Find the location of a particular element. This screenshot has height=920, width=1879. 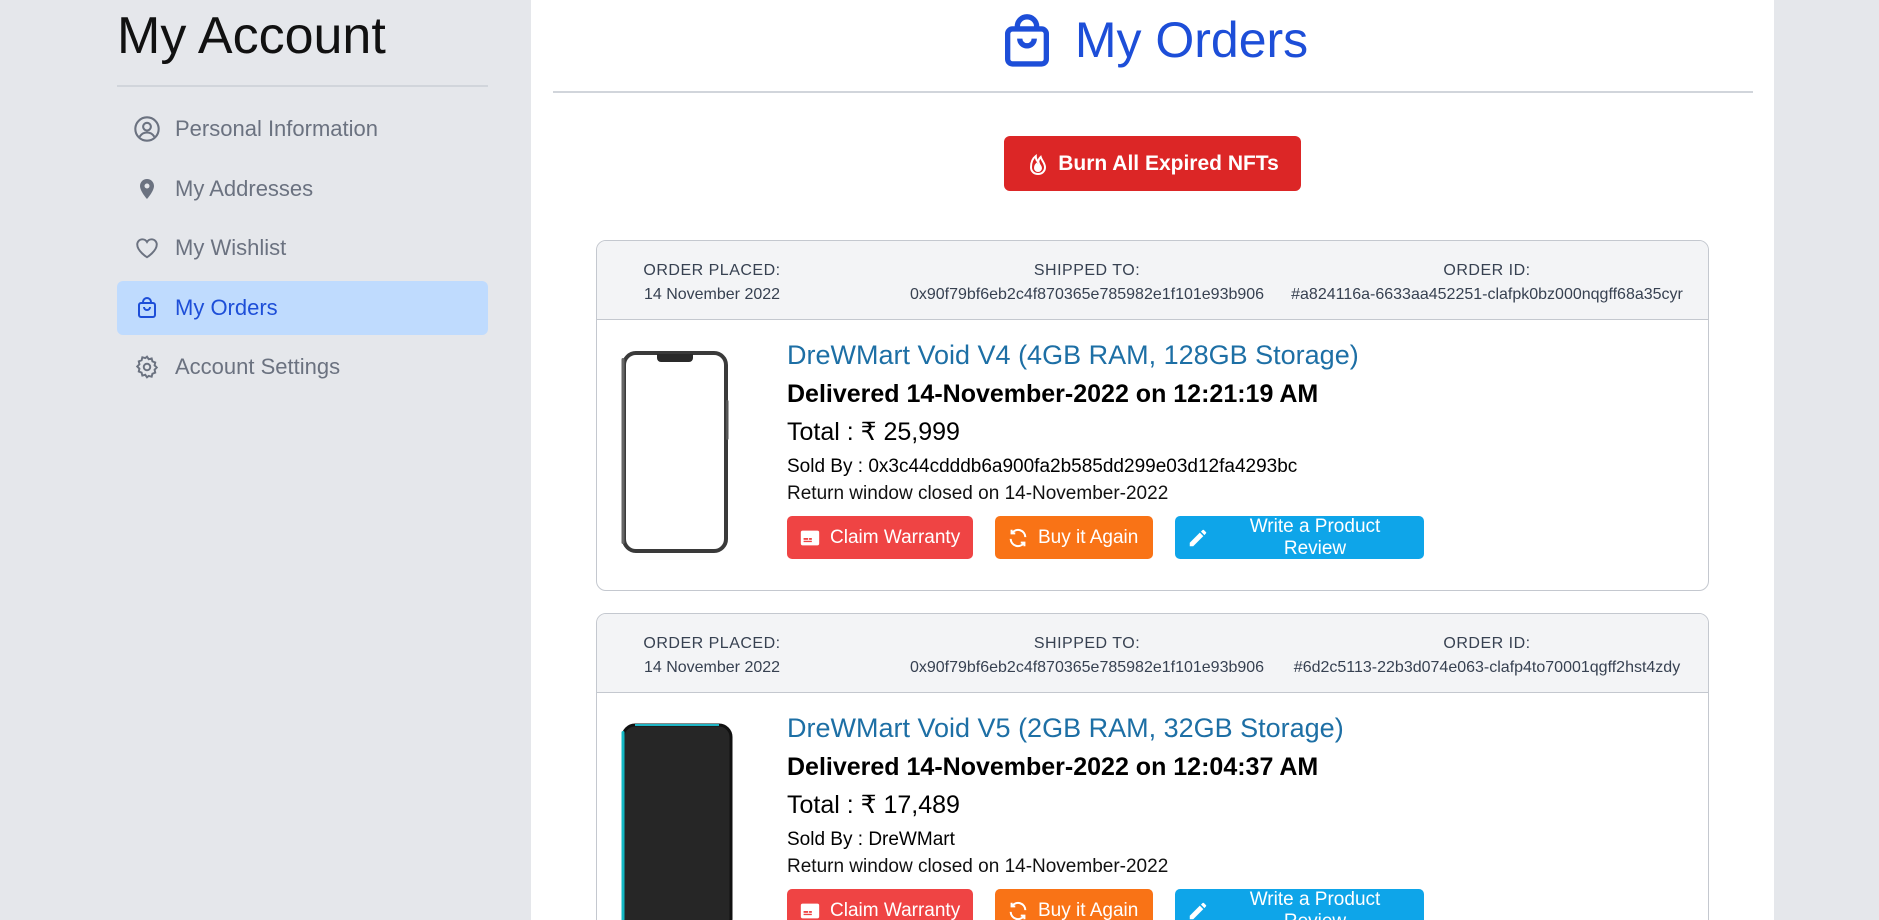

heart-icon is located at coordinates (147, 248).